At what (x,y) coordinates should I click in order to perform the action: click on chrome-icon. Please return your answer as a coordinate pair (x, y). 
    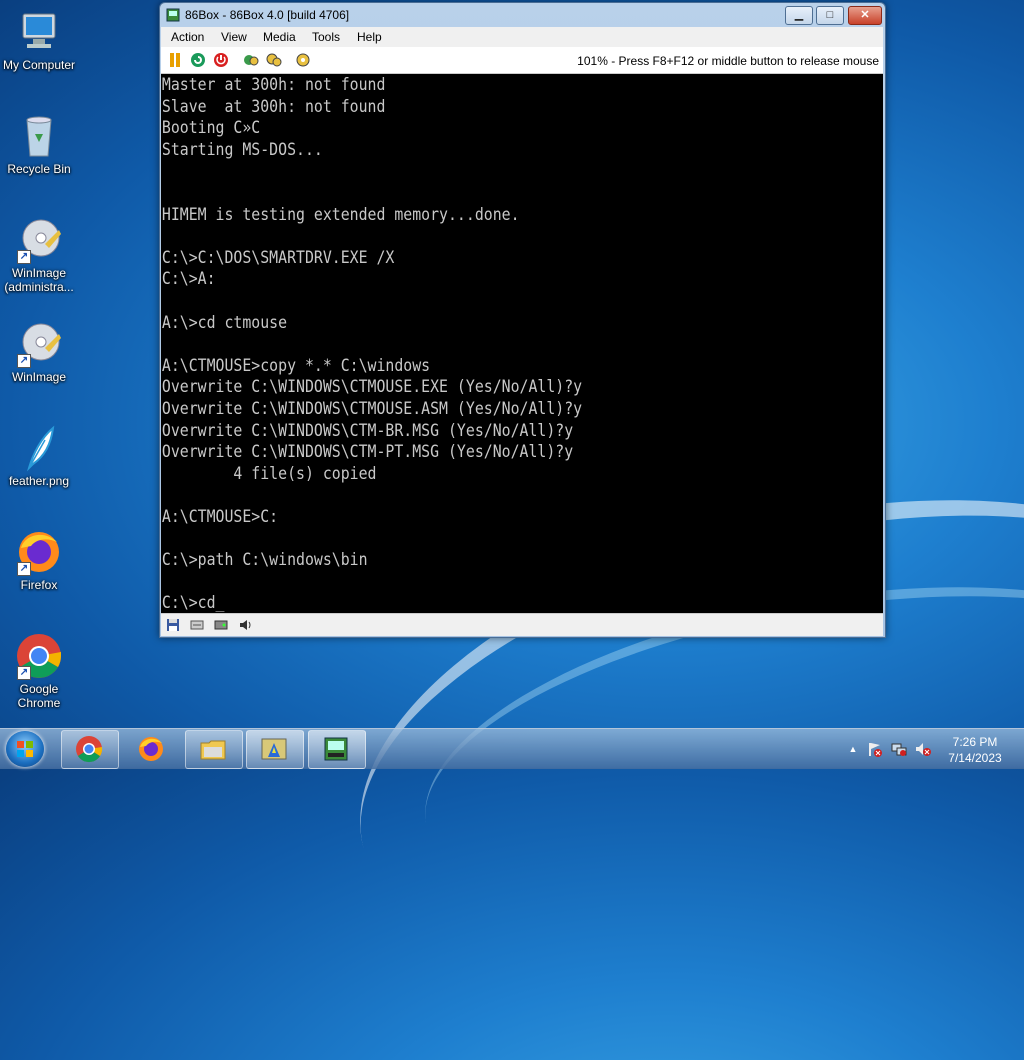
    Looking at the image, I should click on (89, 749).